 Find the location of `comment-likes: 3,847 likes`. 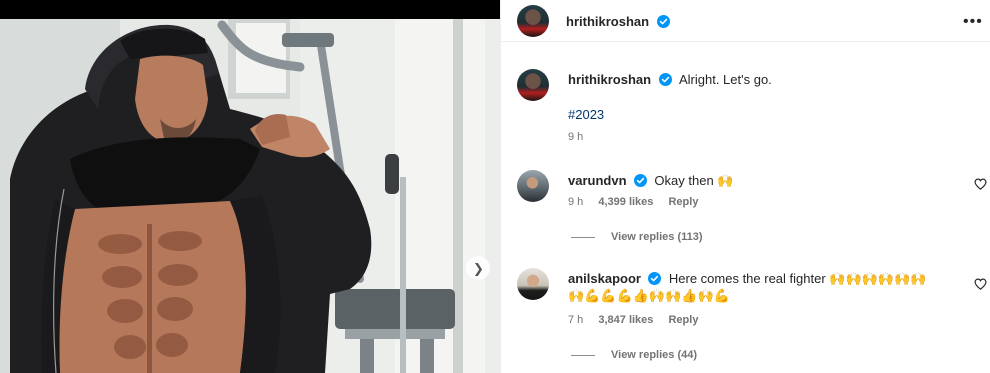

comment-likes: 3,847 likes is located at coordinates (625, 320).